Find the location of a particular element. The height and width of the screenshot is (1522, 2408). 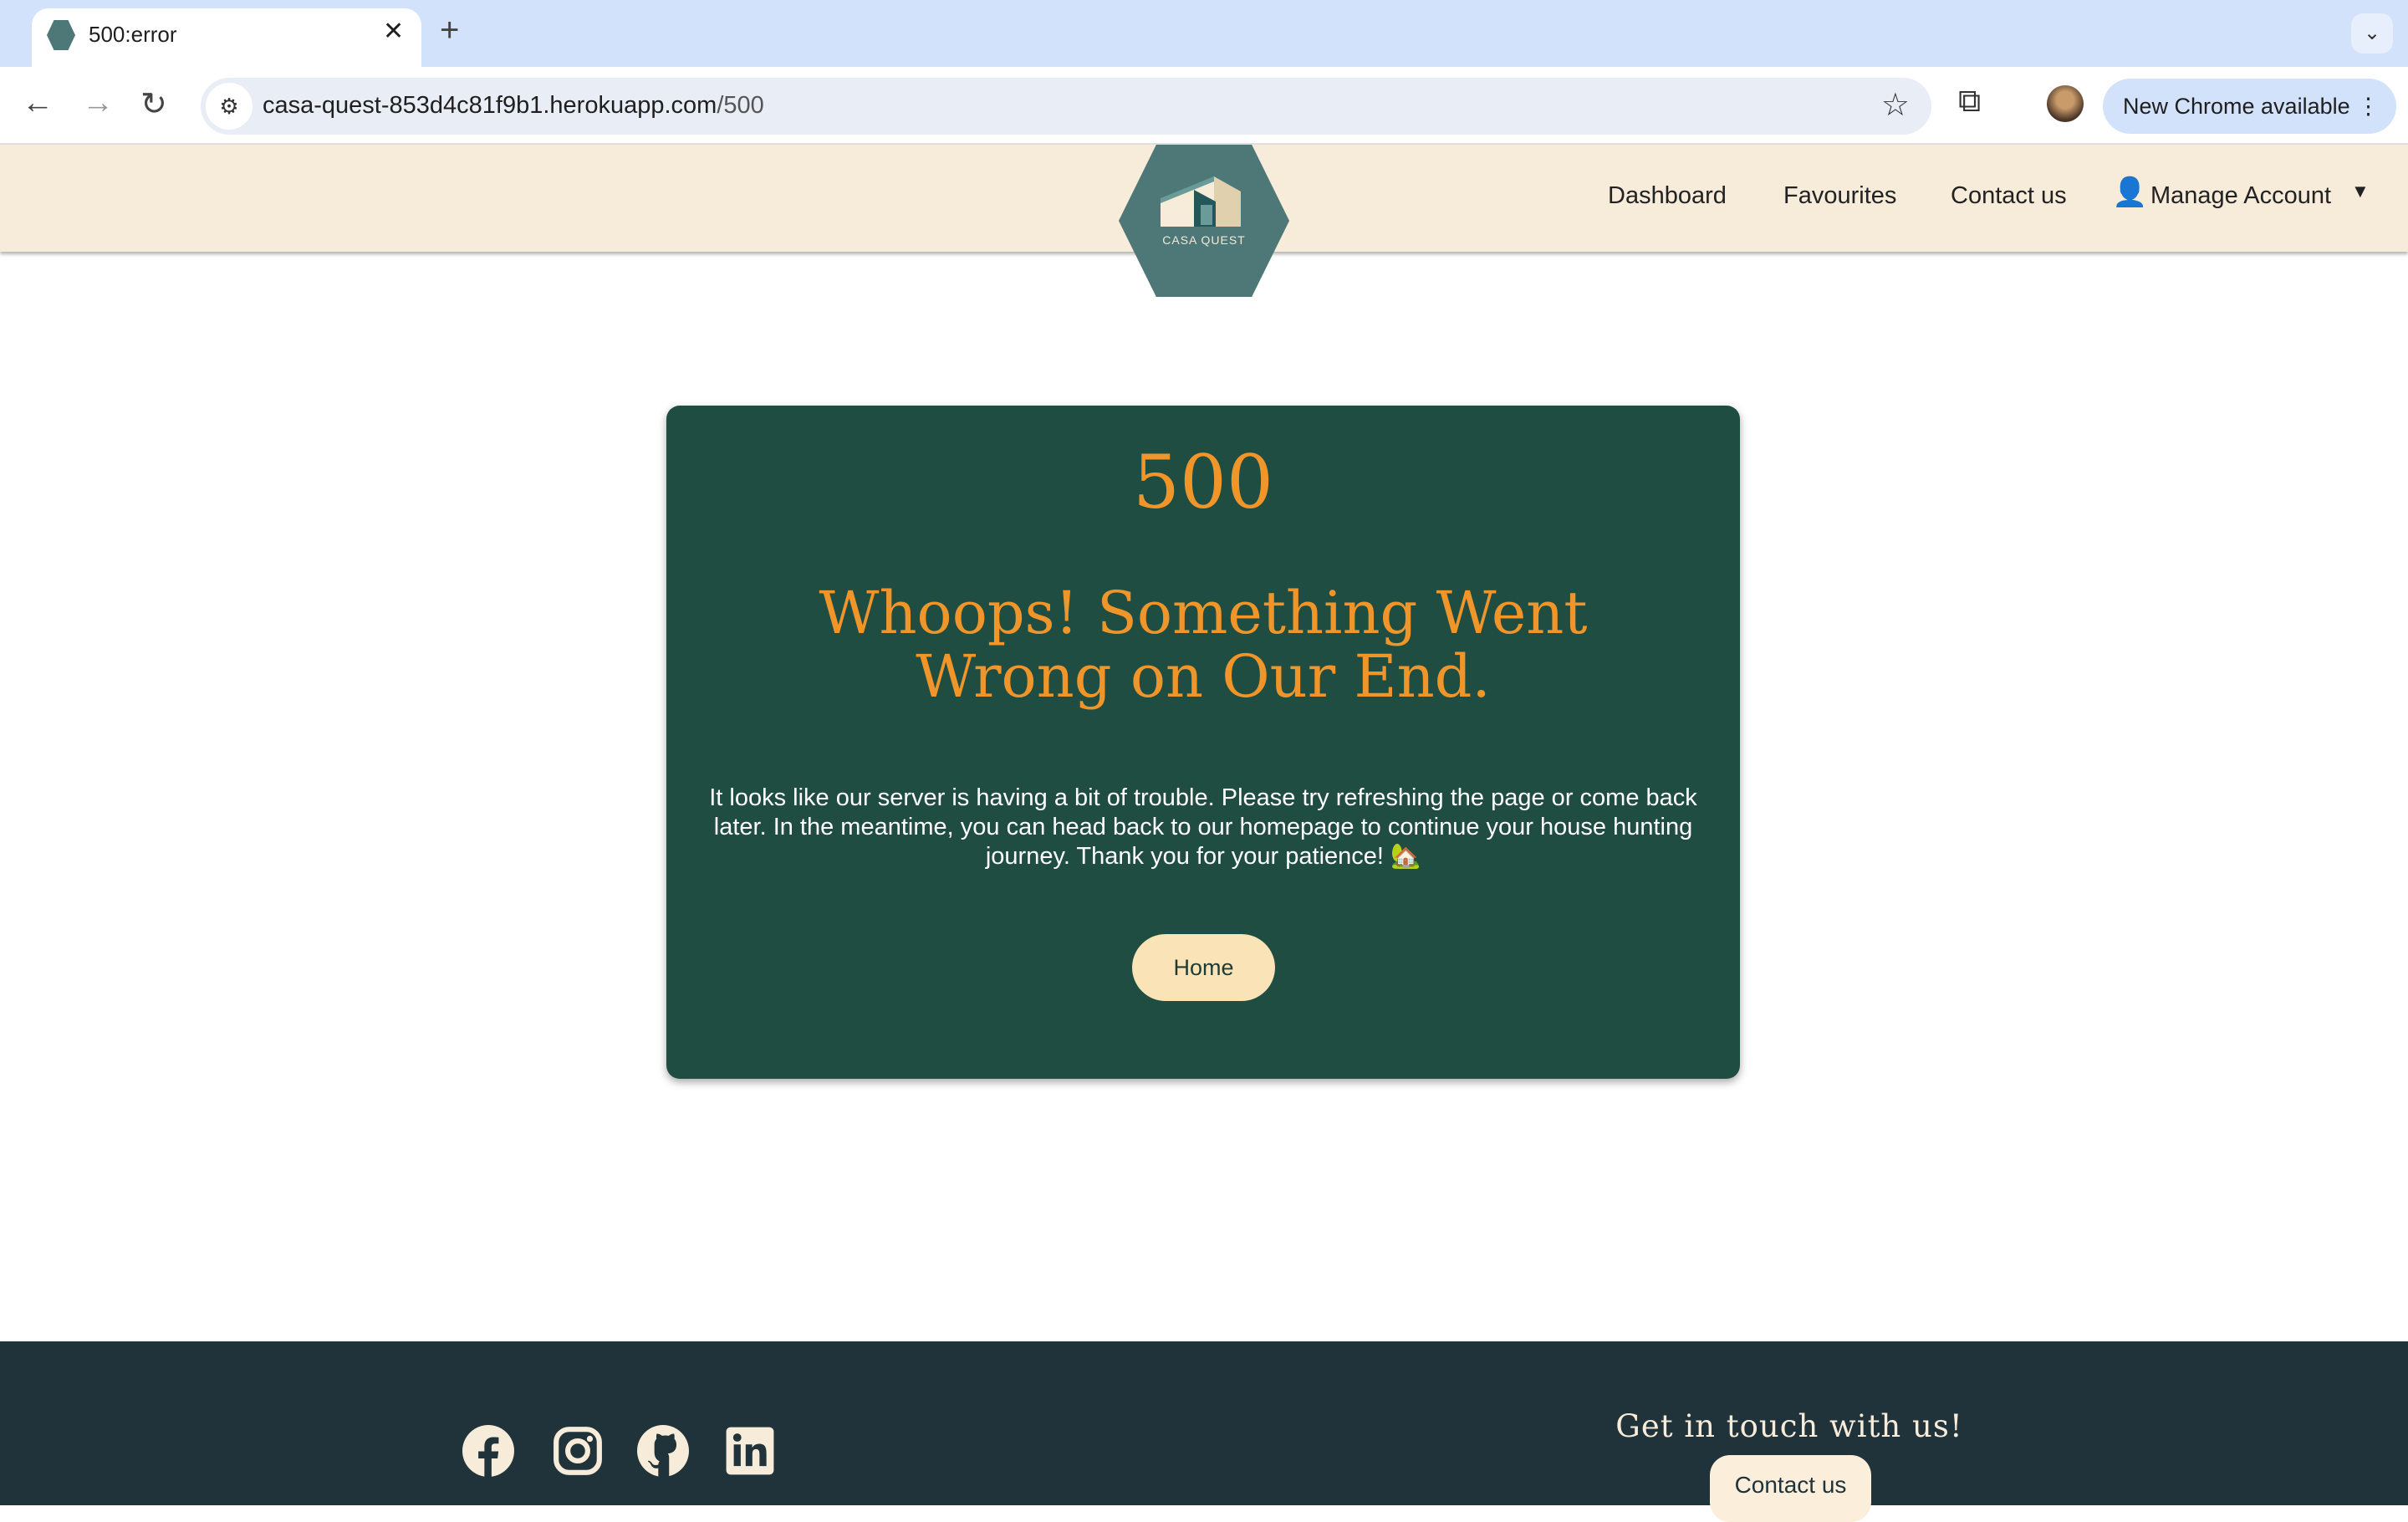

house-logo-icon is located at coordinates (1201, 201).